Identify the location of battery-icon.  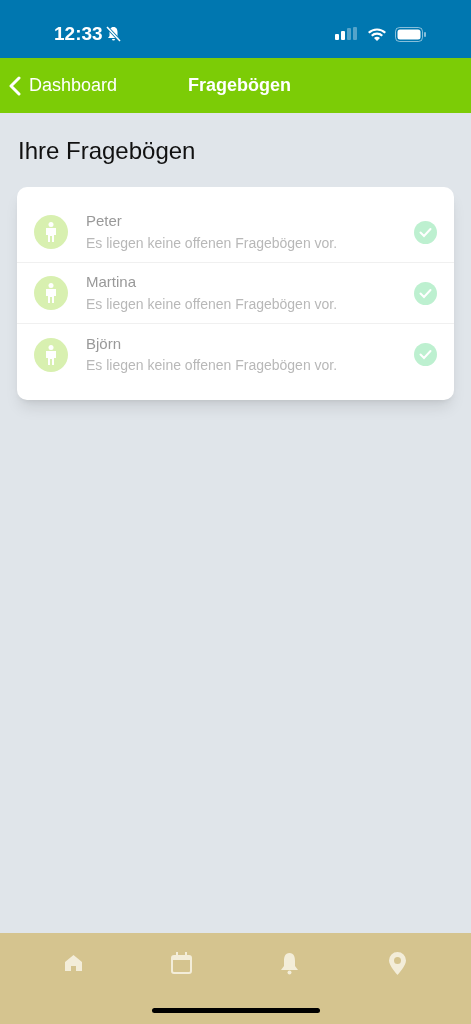
(411, 34).